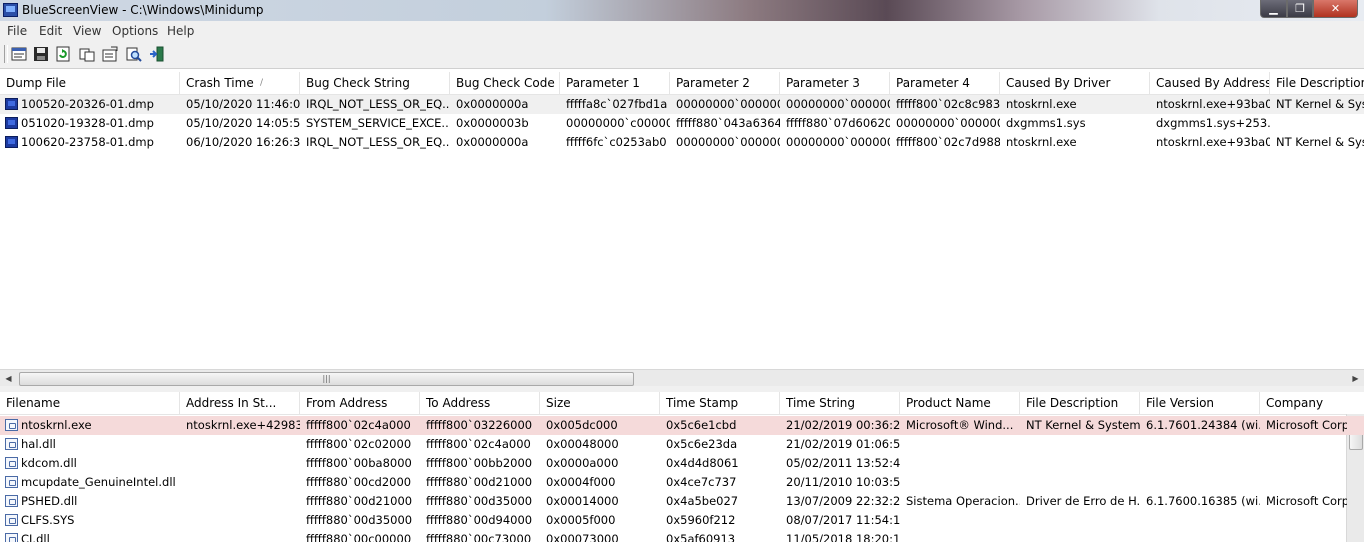 This screenshot has height=542, width=1364. I want to click on column-to-address: To Address, so click(480, 403).